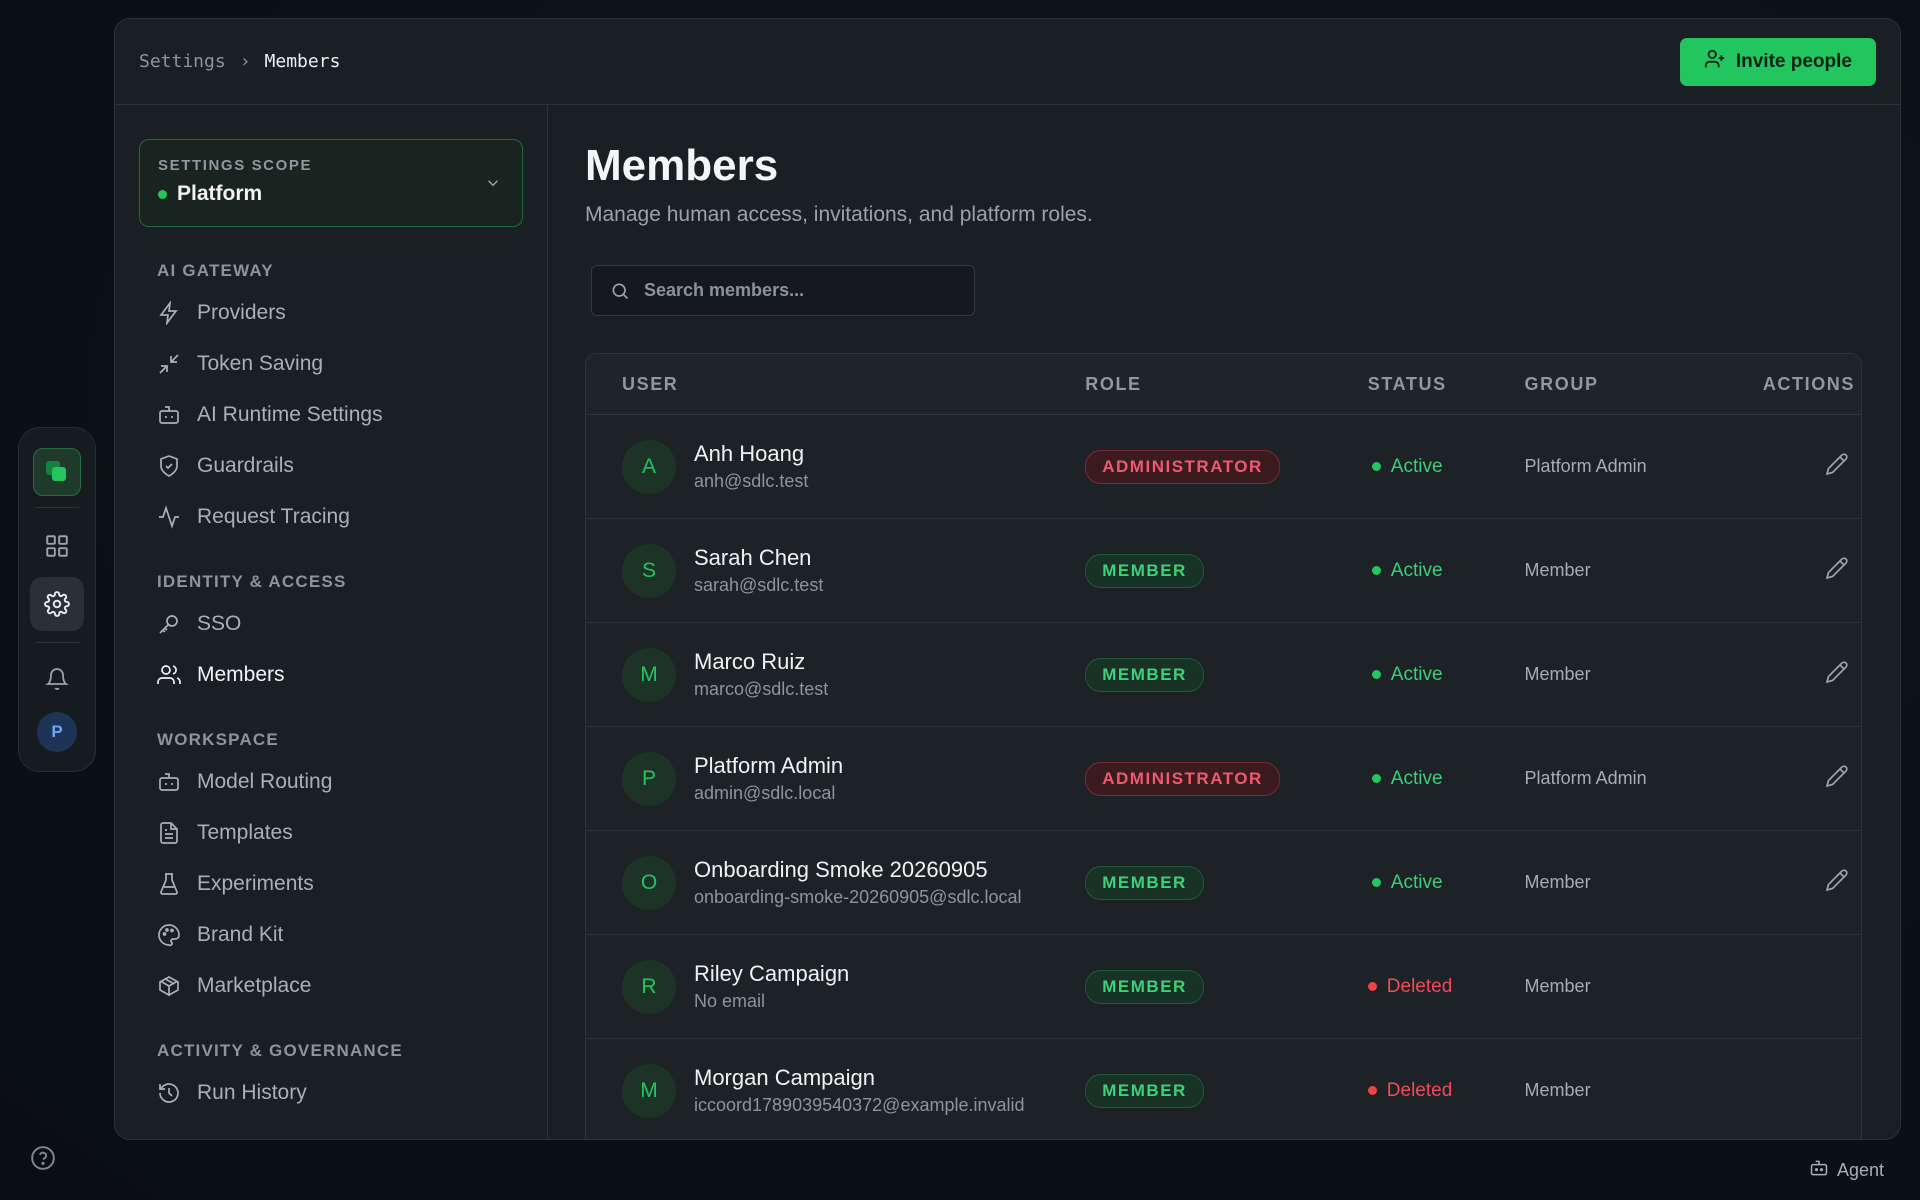  I want to click on column-header-role: ROLE, so click(1113, 383).